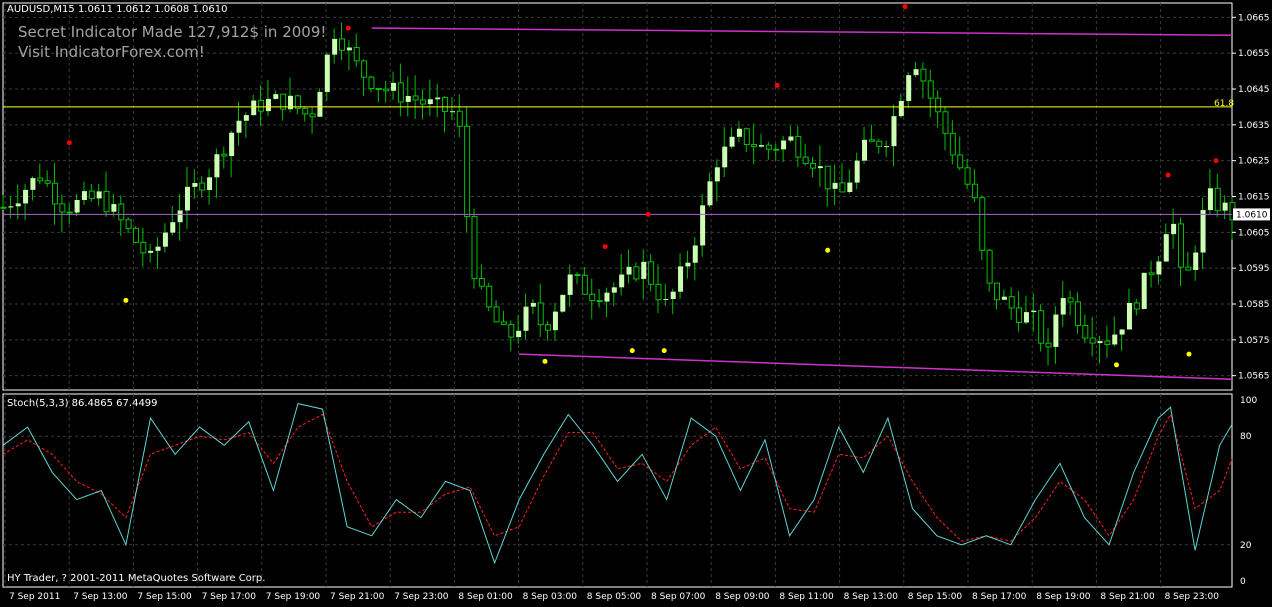 This screenshot has height=607, width=1272. I want to click on time-axis-label: 8 Sep 19:00, so click(1063, 597).